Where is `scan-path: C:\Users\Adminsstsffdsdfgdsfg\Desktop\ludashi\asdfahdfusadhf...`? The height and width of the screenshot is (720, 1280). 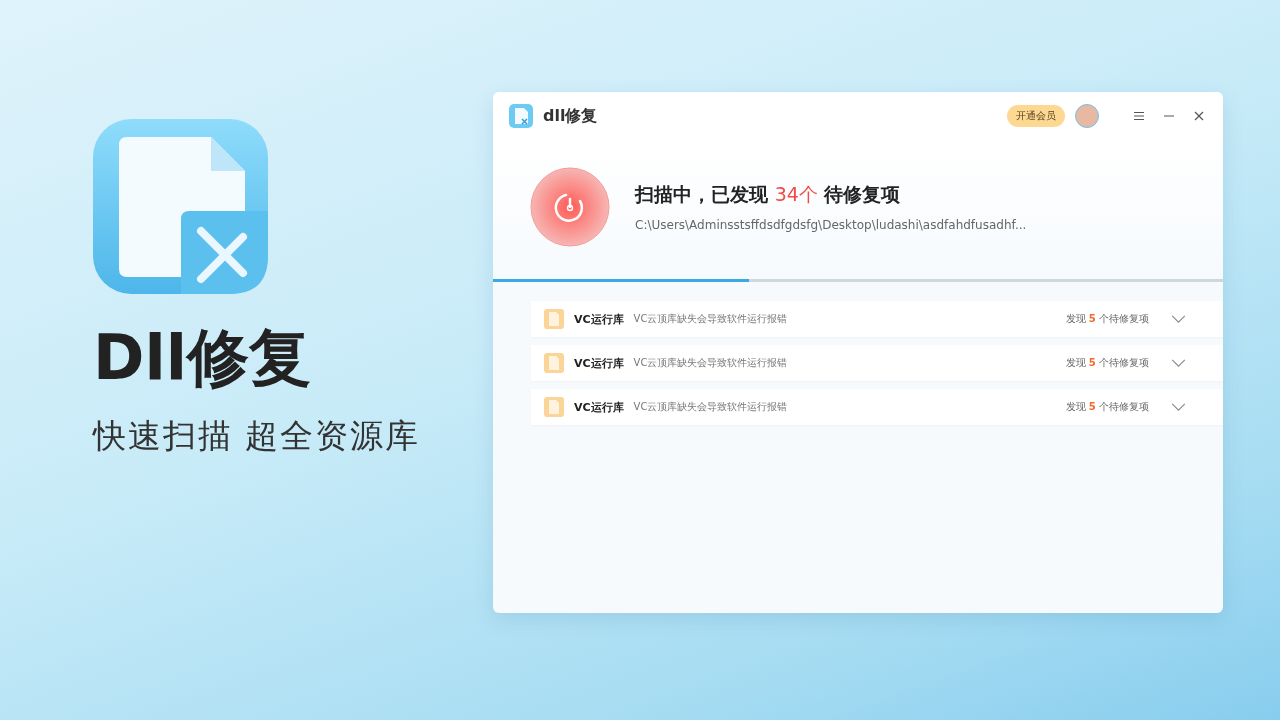 scan-path: C:\Users\Adminsstsffdsdfgdsfg\Desktop\ludashi\asdfahdfusadhf... is located at coordinates (831, 224).